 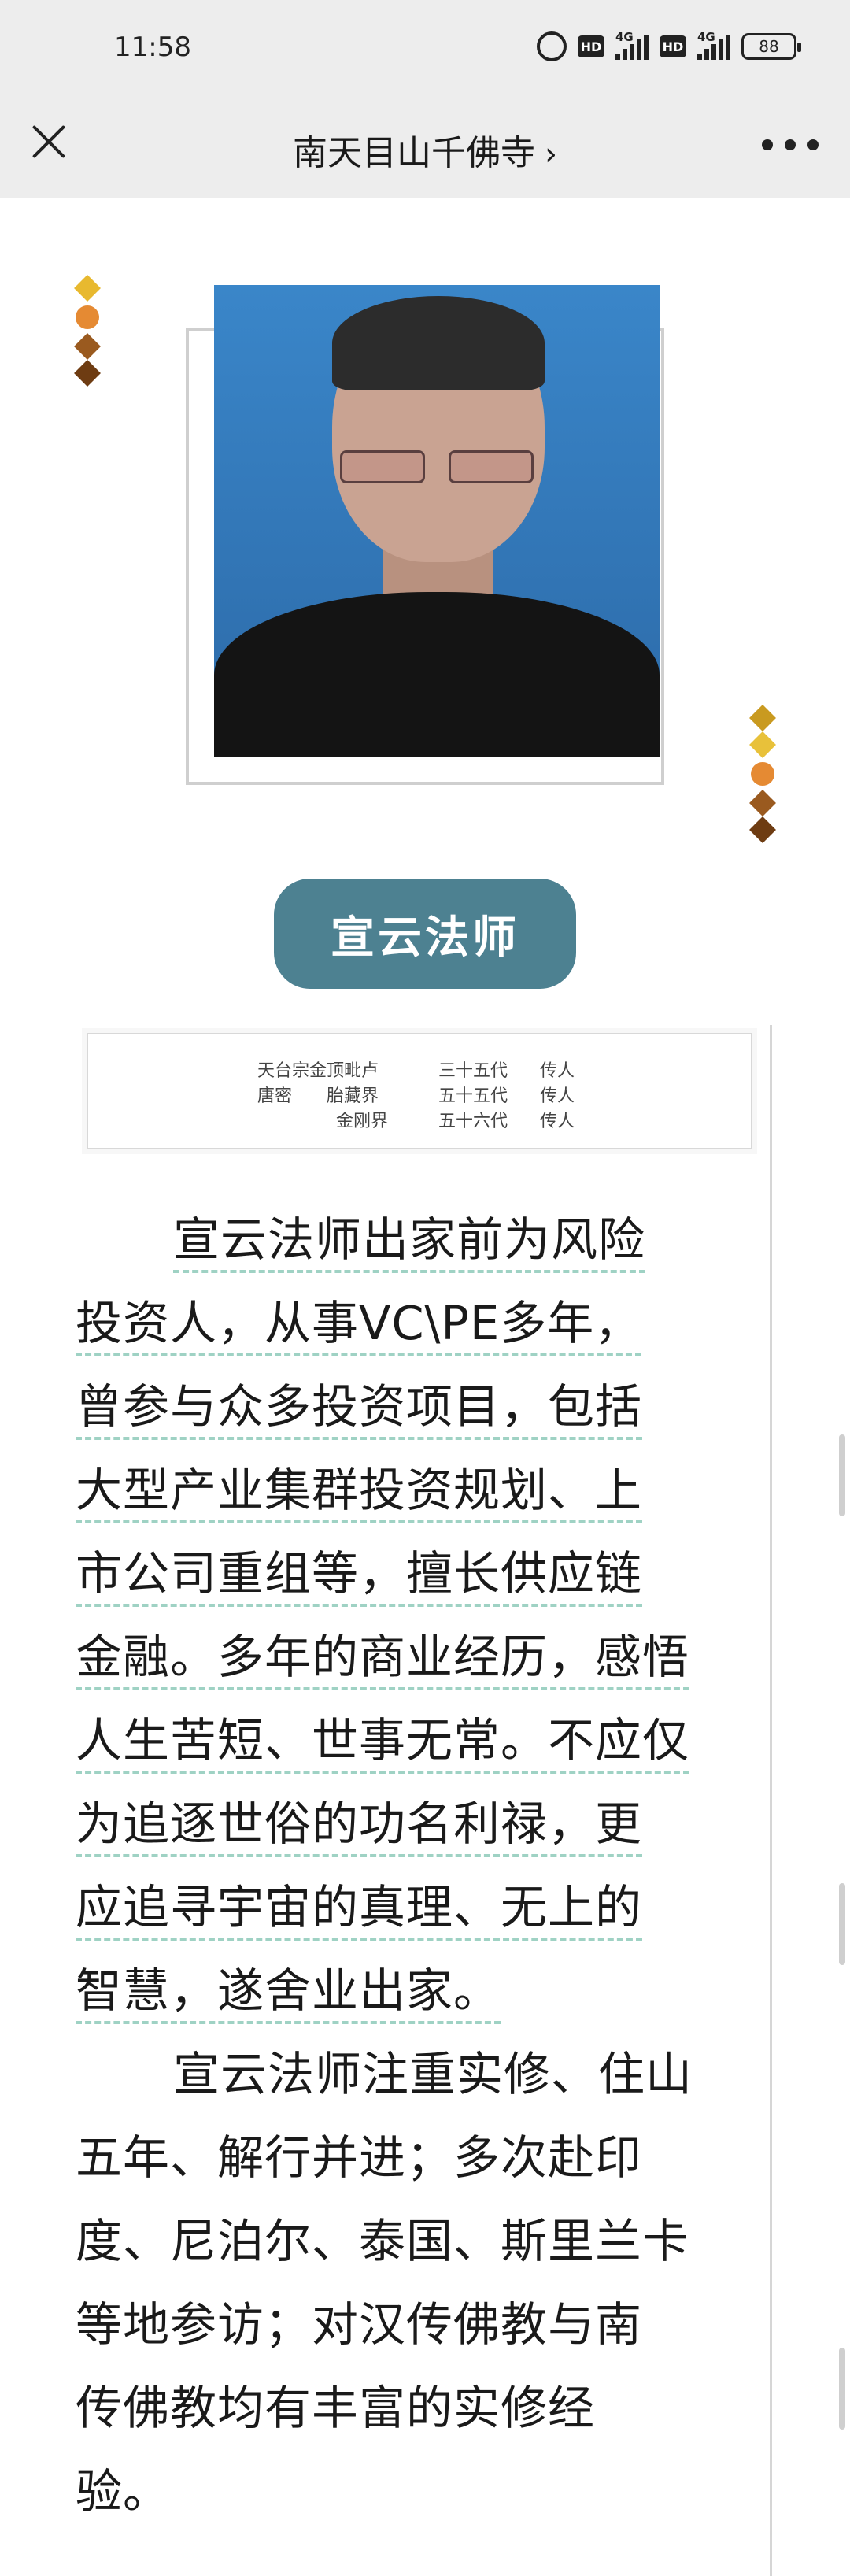 I want to click on nav-bar: 南天目山千佛寺 ›, so click(x=425, y=146).